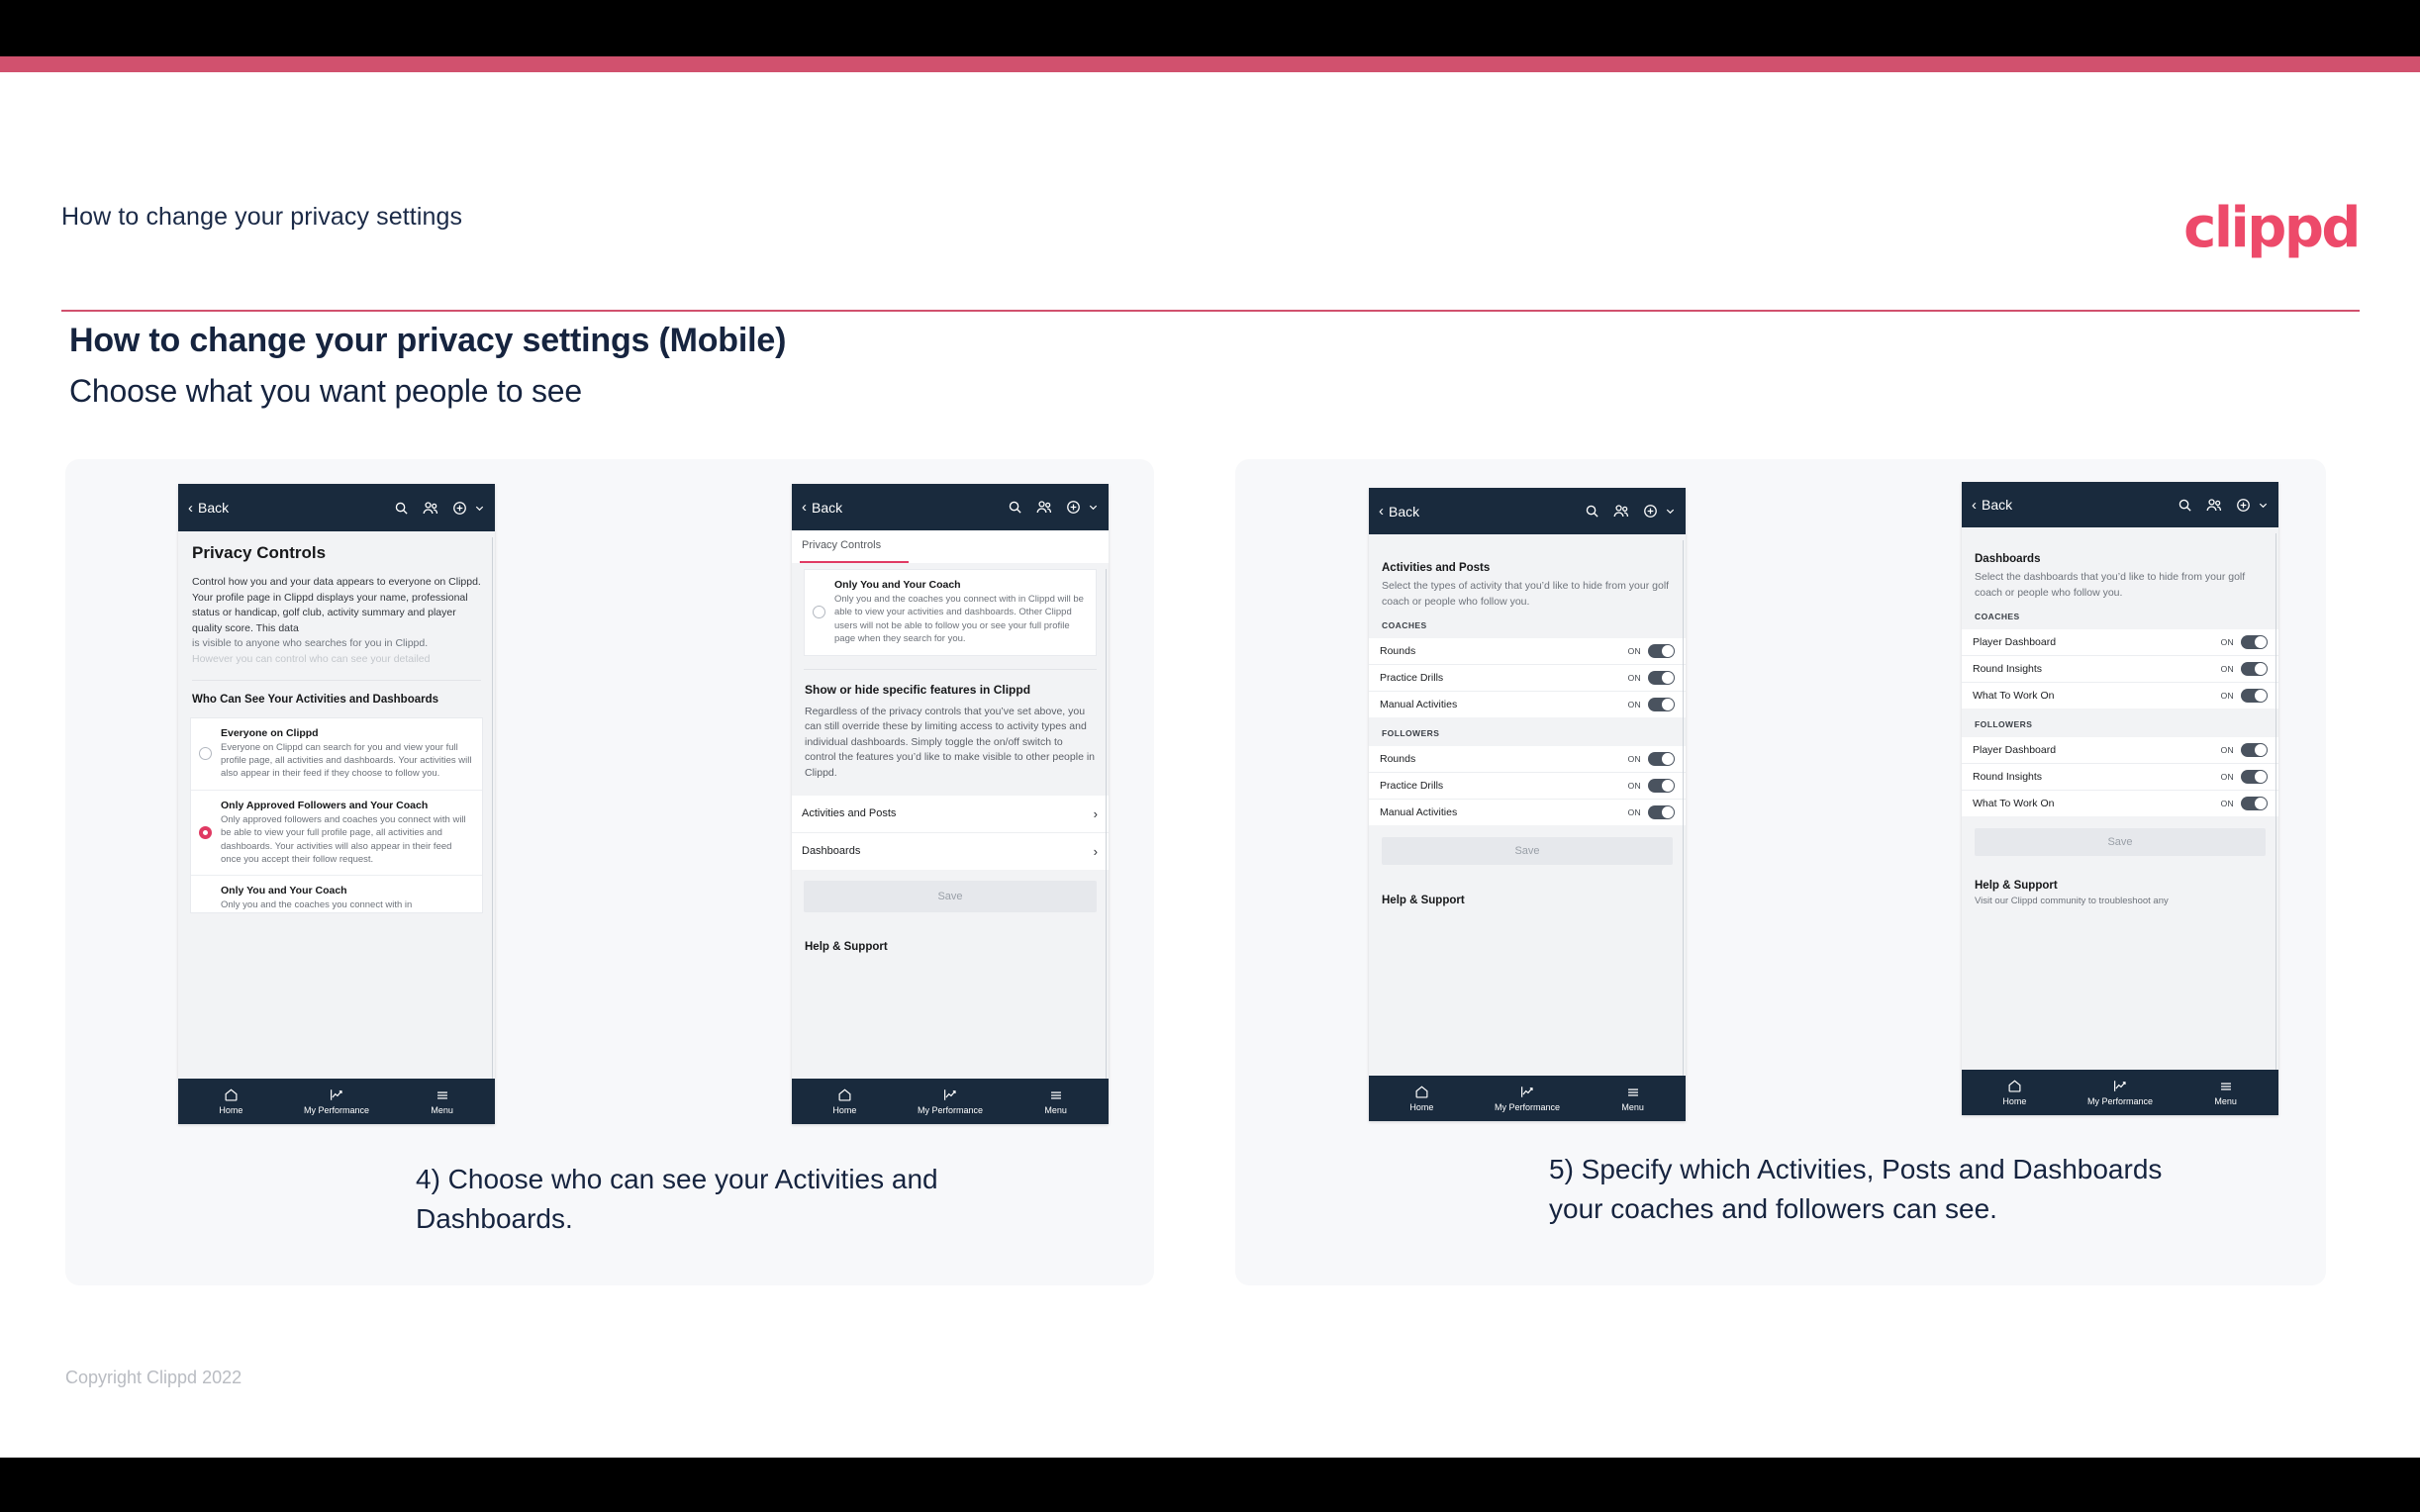  I want to click on phone1-topbar: ‹ Back, so click(336, 508).